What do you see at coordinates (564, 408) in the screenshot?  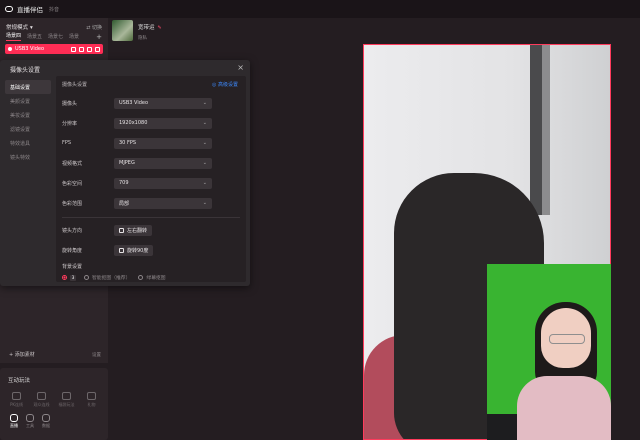 I see `pip-sweater` at bounding box center [564, 408].